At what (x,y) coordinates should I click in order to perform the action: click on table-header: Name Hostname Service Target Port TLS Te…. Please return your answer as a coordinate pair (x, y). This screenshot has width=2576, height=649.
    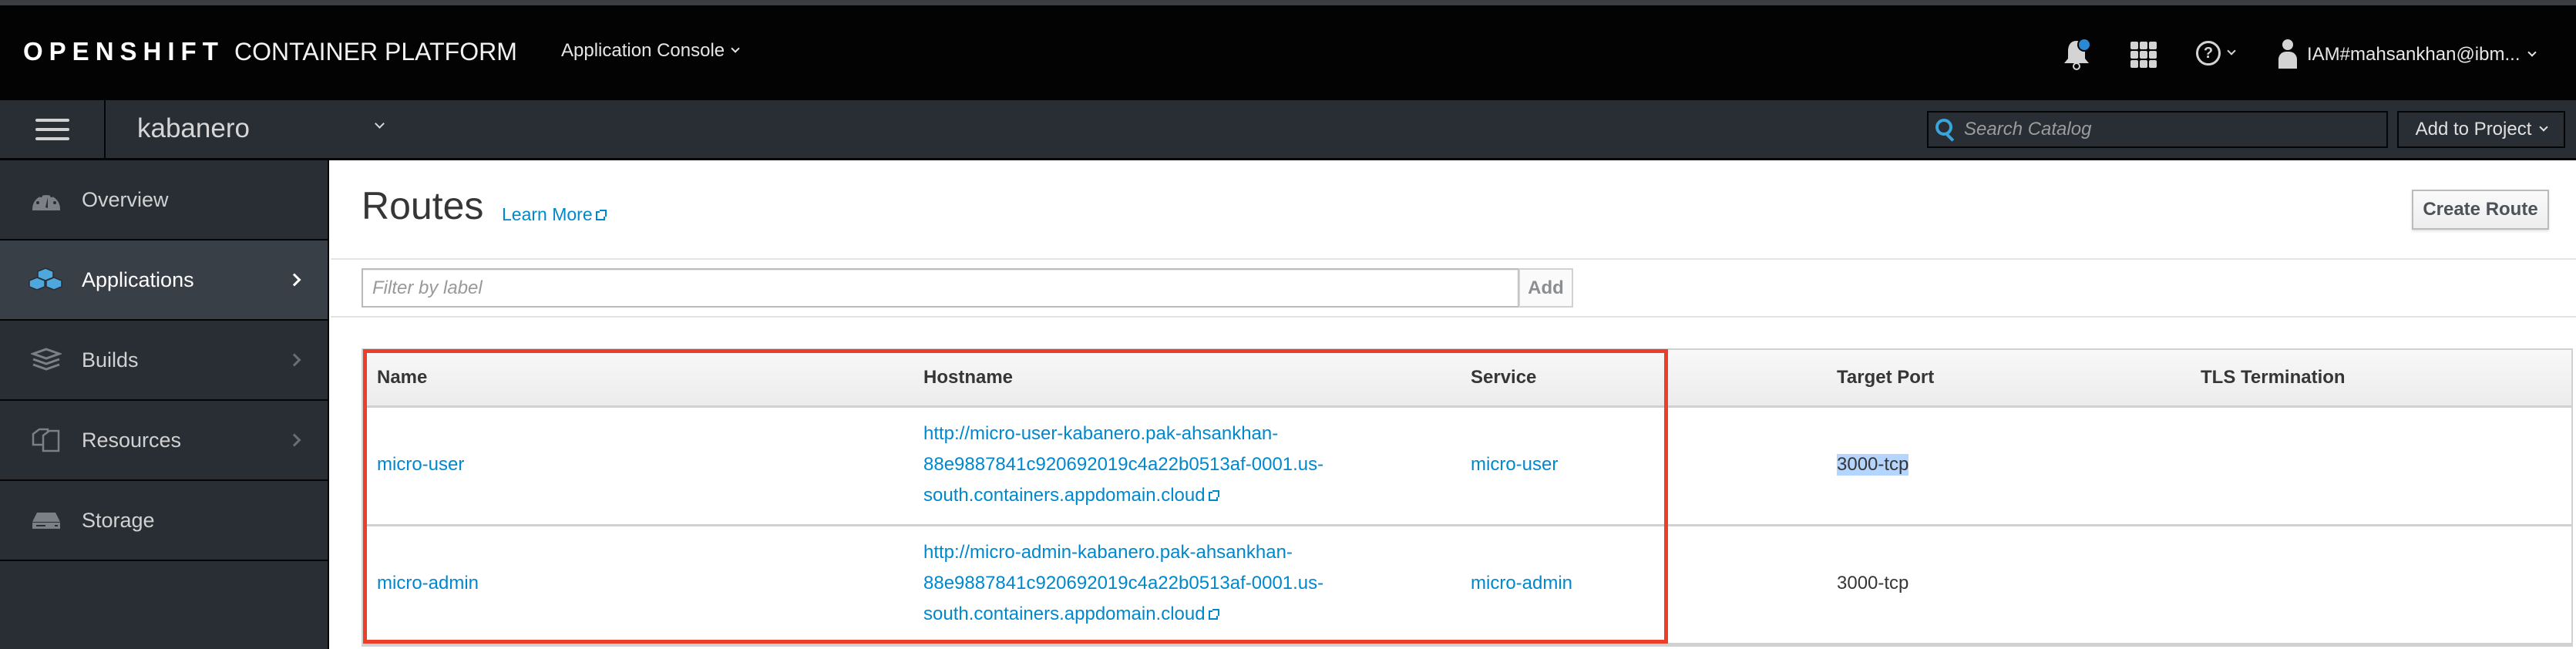
    Looking at the image, I should click on (1467, 379).